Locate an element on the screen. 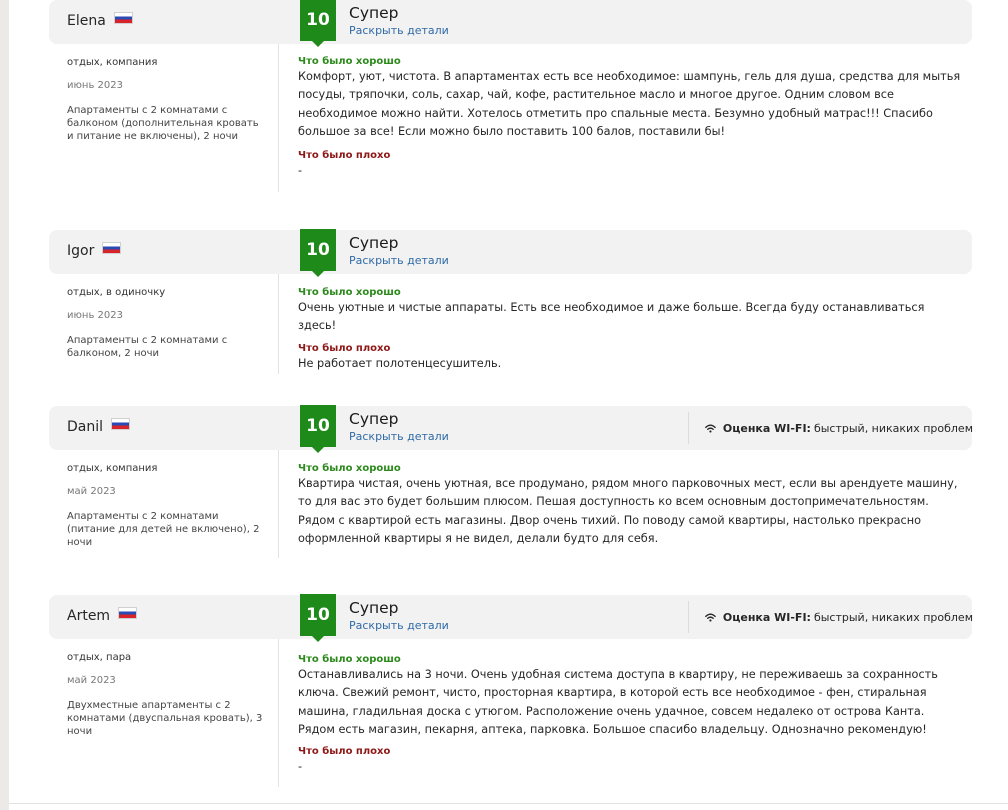 The width and height of the screenshot is (1008, 810). bad-text: Не работает полотенцесушитель. is located at coordinates (400, 363).